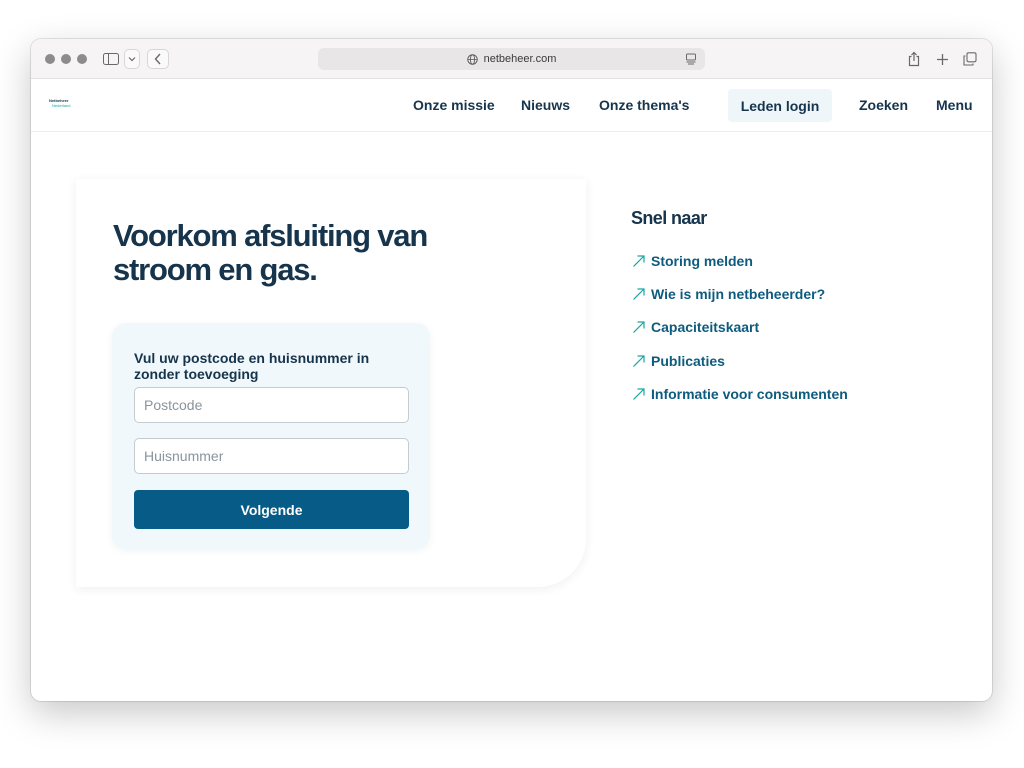 Image resolution: width=1024 pixels, height=768 pixels. I want to click on reader-mode-icon, so click(691, 59).